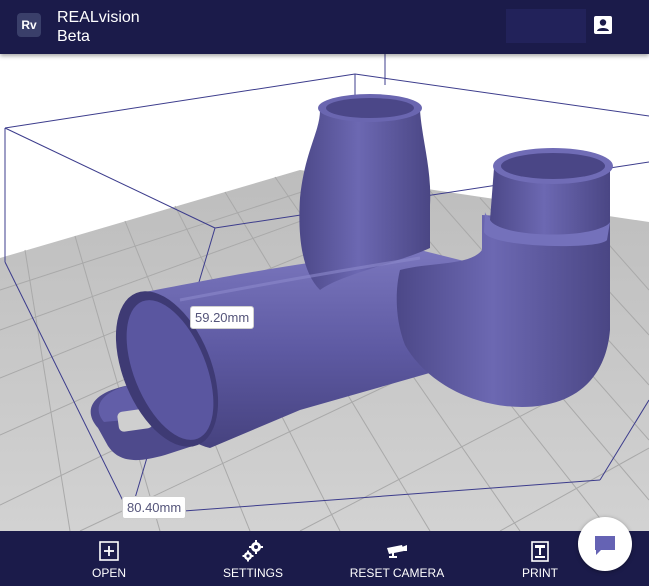 Image resolution: width=649 pixels, height=586 pixels. I want to click on gears-icon, so click(252, 551).